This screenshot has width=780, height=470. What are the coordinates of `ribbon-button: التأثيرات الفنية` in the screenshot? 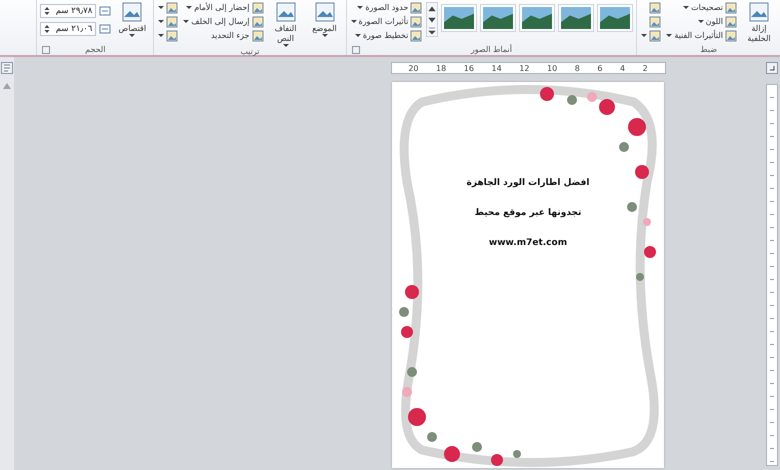 It's located at (701, 35).